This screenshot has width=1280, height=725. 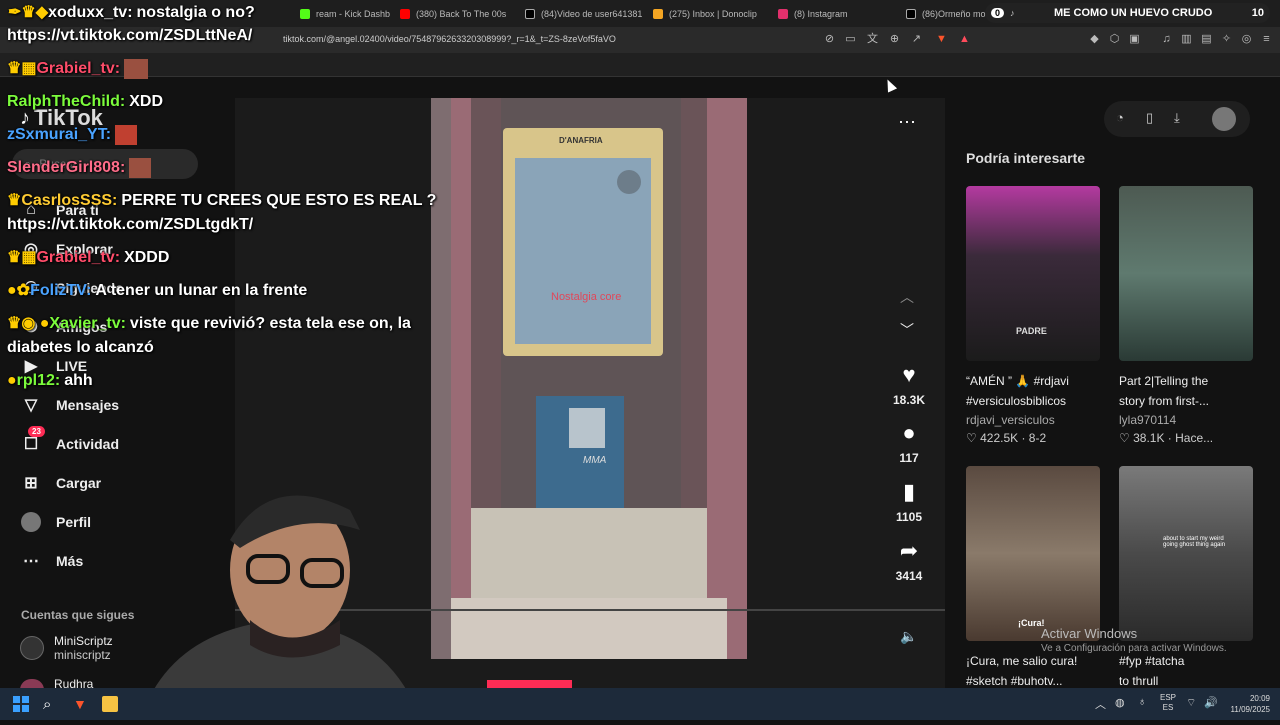 What do you see at coordinates (1133, 13) in the screenshot?
I see `stream-title: ME COMO UN HUEVO CRUDO` at bounding box center [1133, 13].